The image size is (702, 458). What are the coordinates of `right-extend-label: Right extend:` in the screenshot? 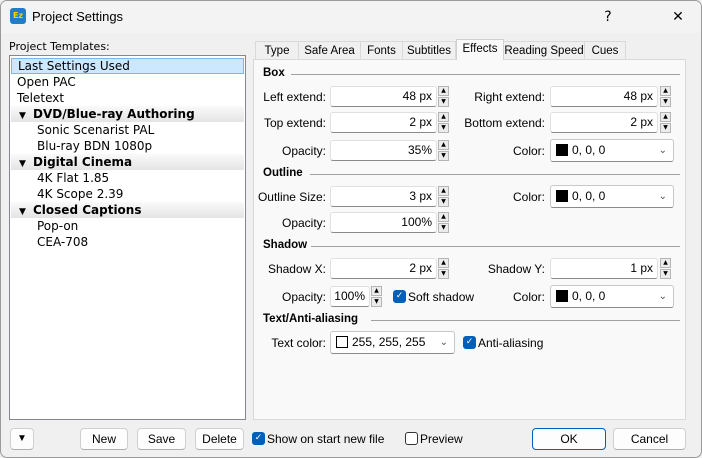 It's located at (509, 97).